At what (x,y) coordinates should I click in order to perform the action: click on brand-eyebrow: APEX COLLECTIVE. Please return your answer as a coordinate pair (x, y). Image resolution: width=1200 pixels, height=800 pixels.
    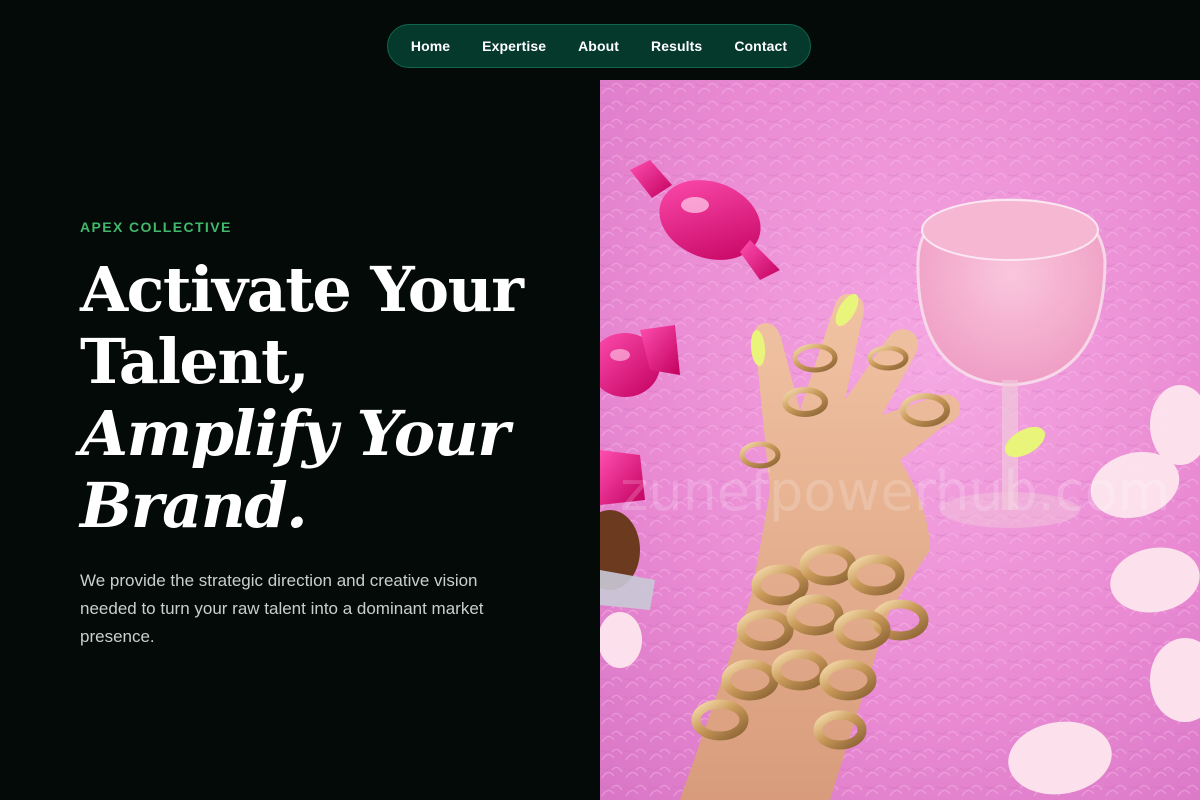
    Looking at the image, I should click on (156, 227).